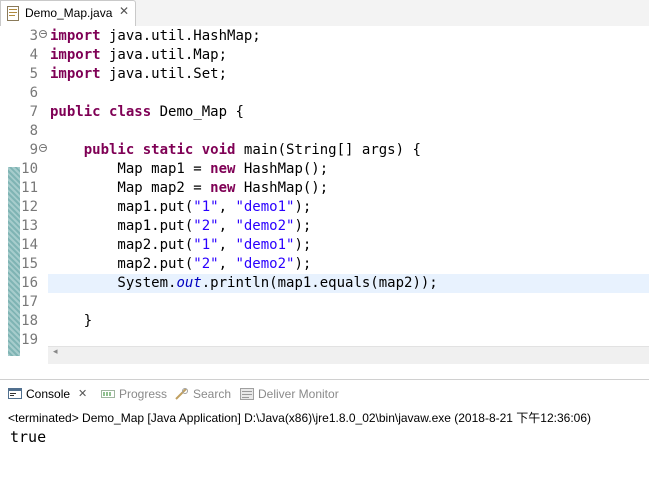 The image size is (649, 477). What do you see at coordinates (29, 207) in the screenshot?
I see `line-number: 12` at bounding box center [29, 207].